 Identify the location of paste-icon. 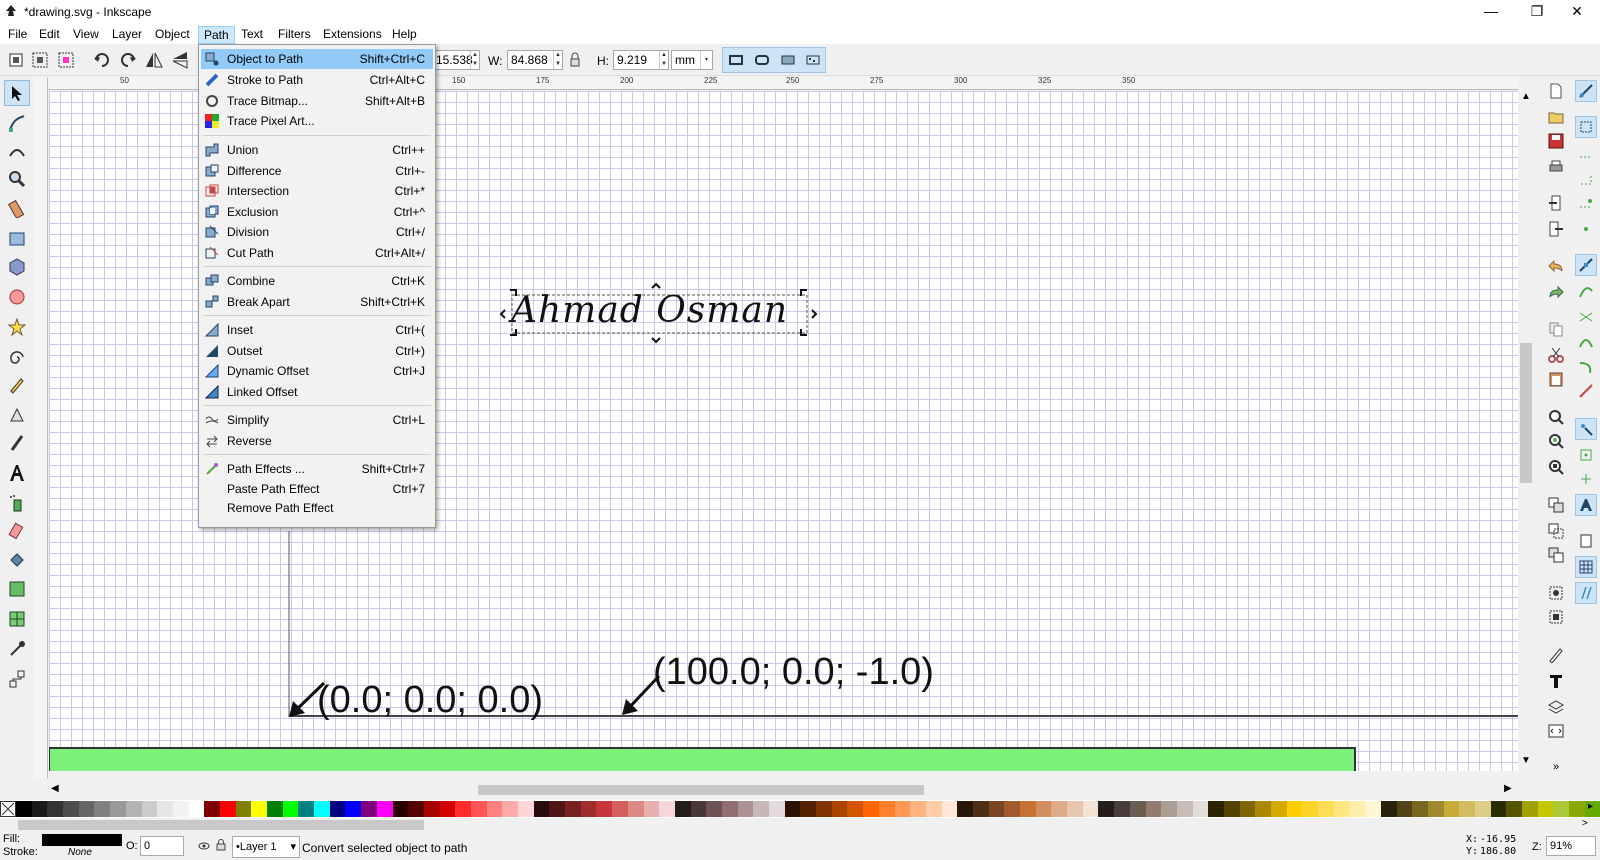
(1556, 379).